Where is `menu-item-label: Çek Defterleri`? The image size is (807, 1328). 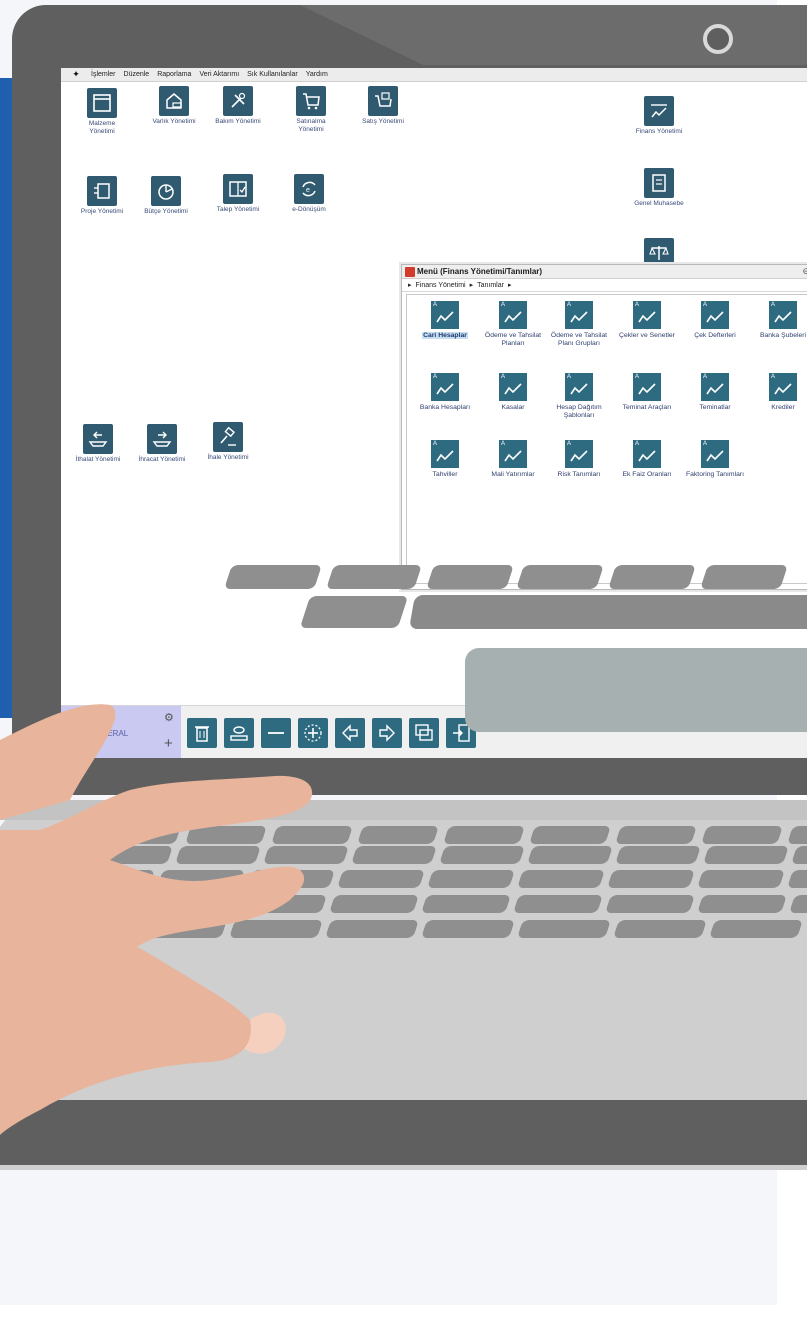
menu-item-label: Çek Defterleri is located at coordinates (715, 335).